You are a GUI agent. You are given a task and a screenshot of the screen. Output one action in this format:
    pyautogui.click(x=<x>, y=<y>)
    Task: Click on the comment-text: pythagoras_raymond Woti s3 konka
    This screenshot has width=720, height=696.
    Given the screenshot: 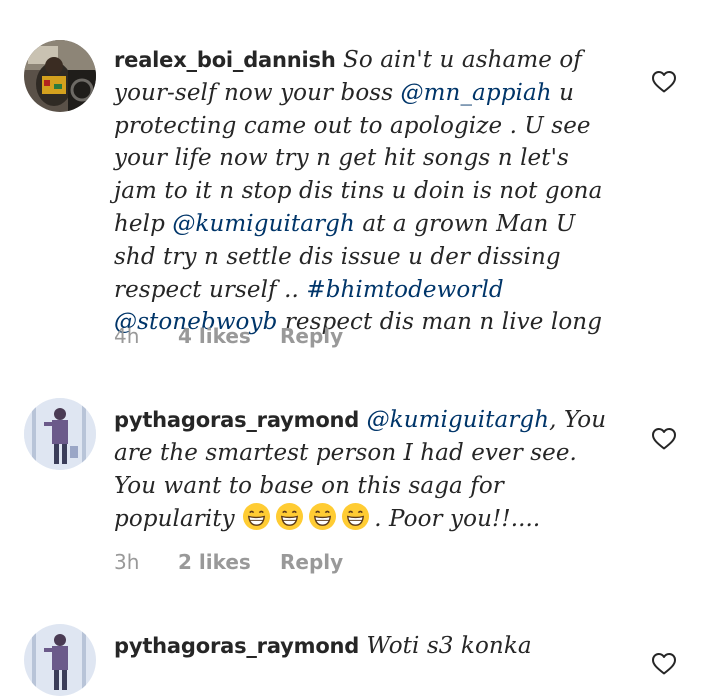 What is the action you would take?
    pyautogui.click(x=366, y=646)
    